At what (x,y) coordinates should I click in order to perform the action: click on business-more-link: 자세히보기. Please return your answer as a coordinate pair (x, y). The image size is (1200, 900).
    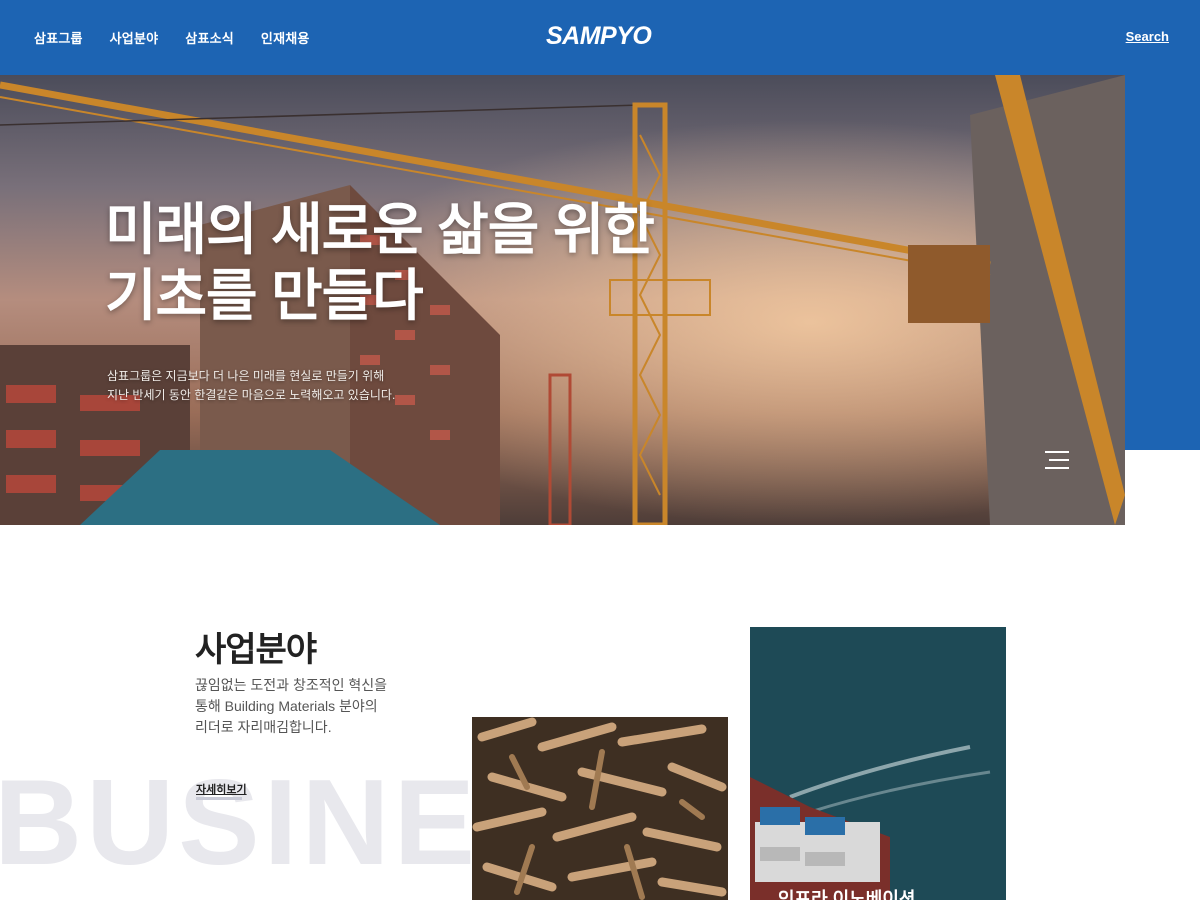
    Looking at the image, I should click on (221, 789).